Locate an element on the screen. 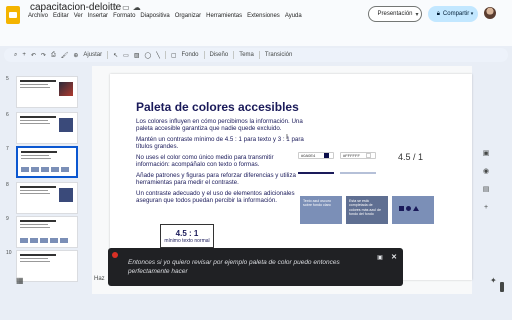 The image size is (512, 320). comment-icon: ▢ is located at coordinates (174, 55).